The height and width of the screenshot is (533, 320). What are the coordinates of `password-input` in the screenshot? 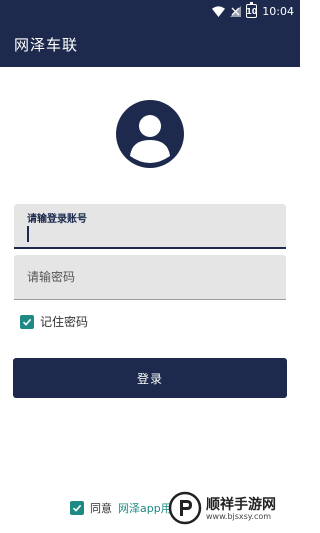 It's located at (147, 277).